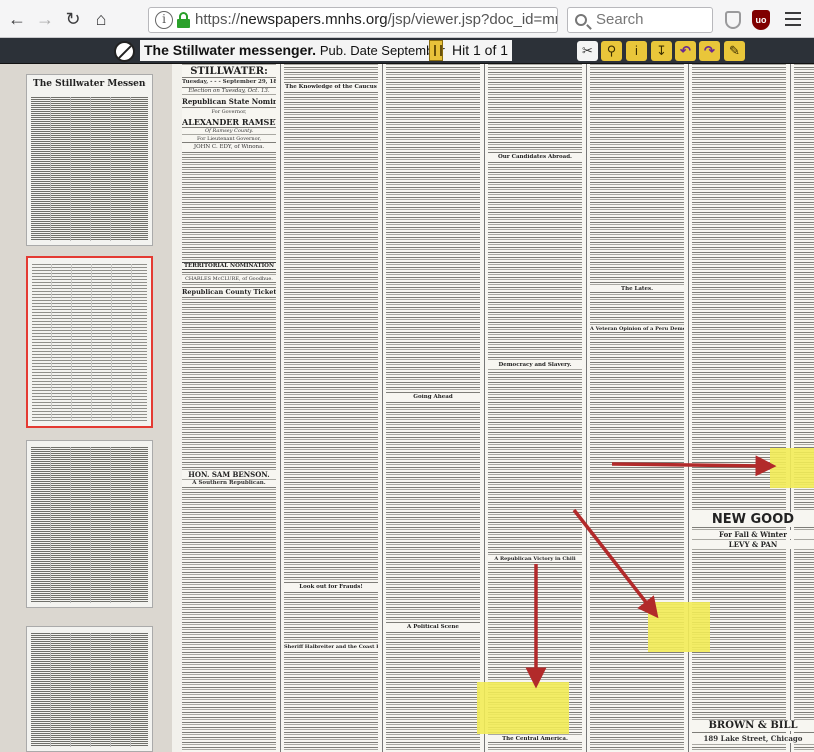 The width and height of the screenshot is (814, 752). Describe the element at coordinates (620, 19) in the screenshot. I see `search-placeholder: Search` at that location.